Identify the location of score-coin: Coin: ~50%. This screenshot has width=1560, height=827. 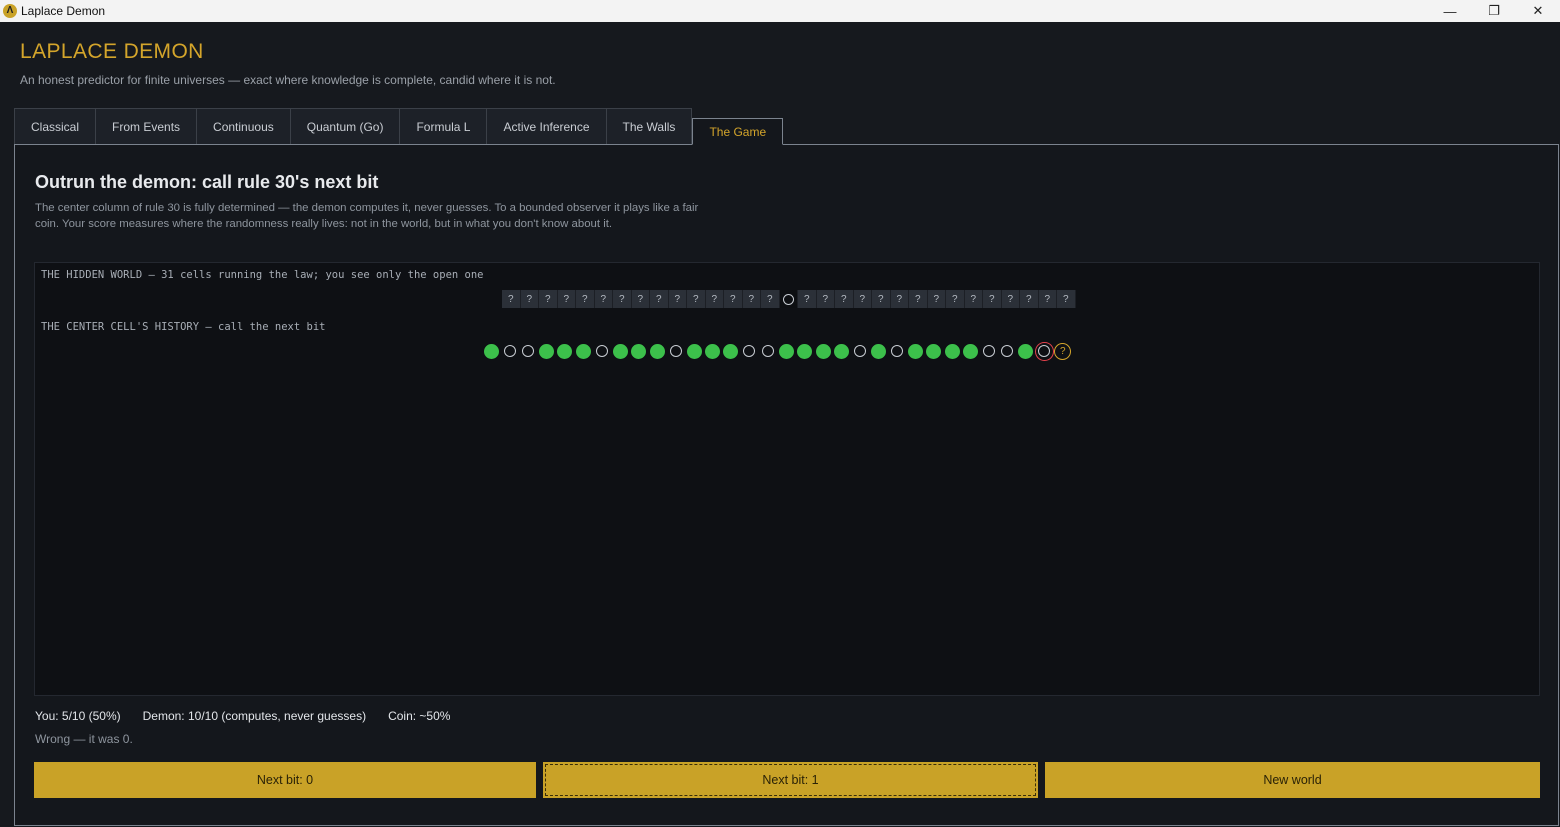
(419, 716).